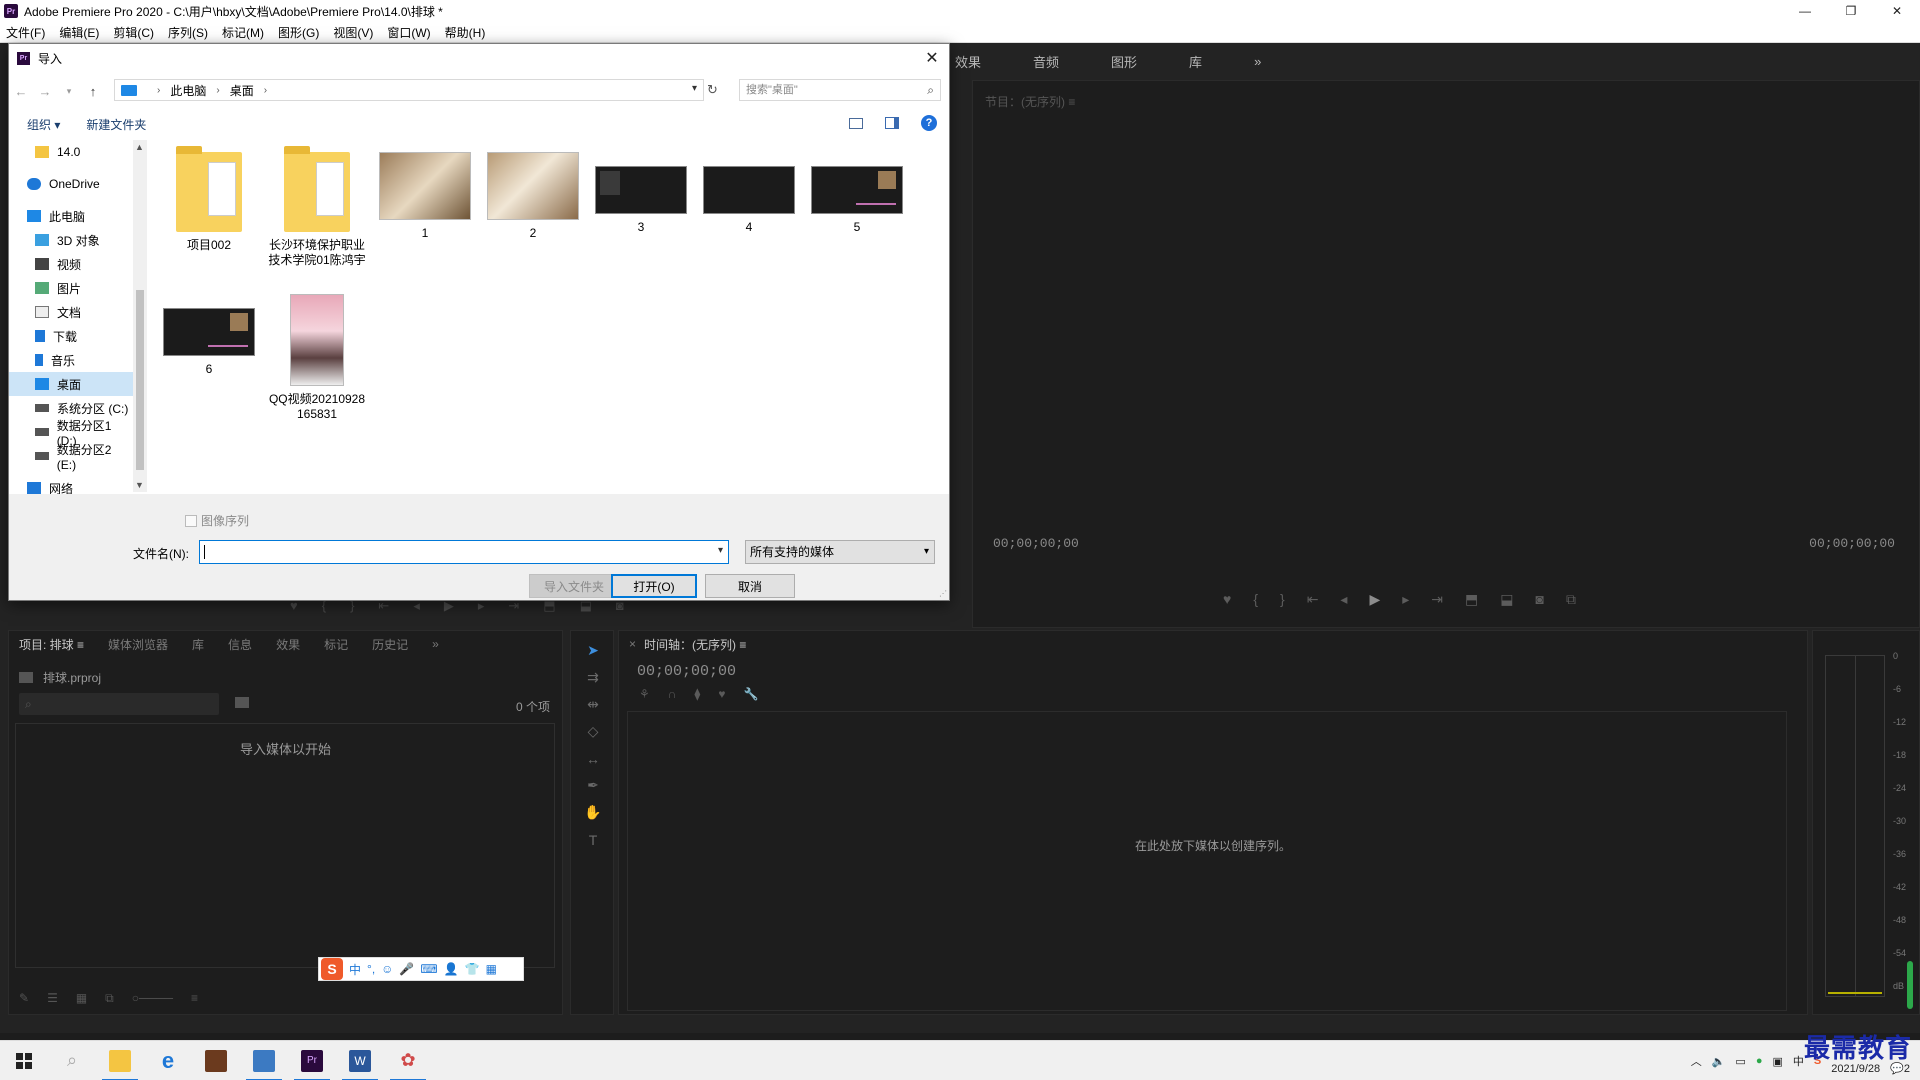 This screenshot has height=1080, width=1920. I want to click on search-button: ⌕, so click(72, 1060).